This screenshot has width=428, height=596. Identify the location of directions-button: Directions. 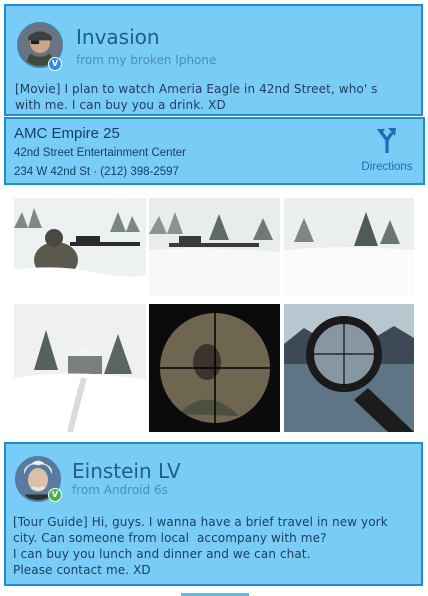
(387, 151).